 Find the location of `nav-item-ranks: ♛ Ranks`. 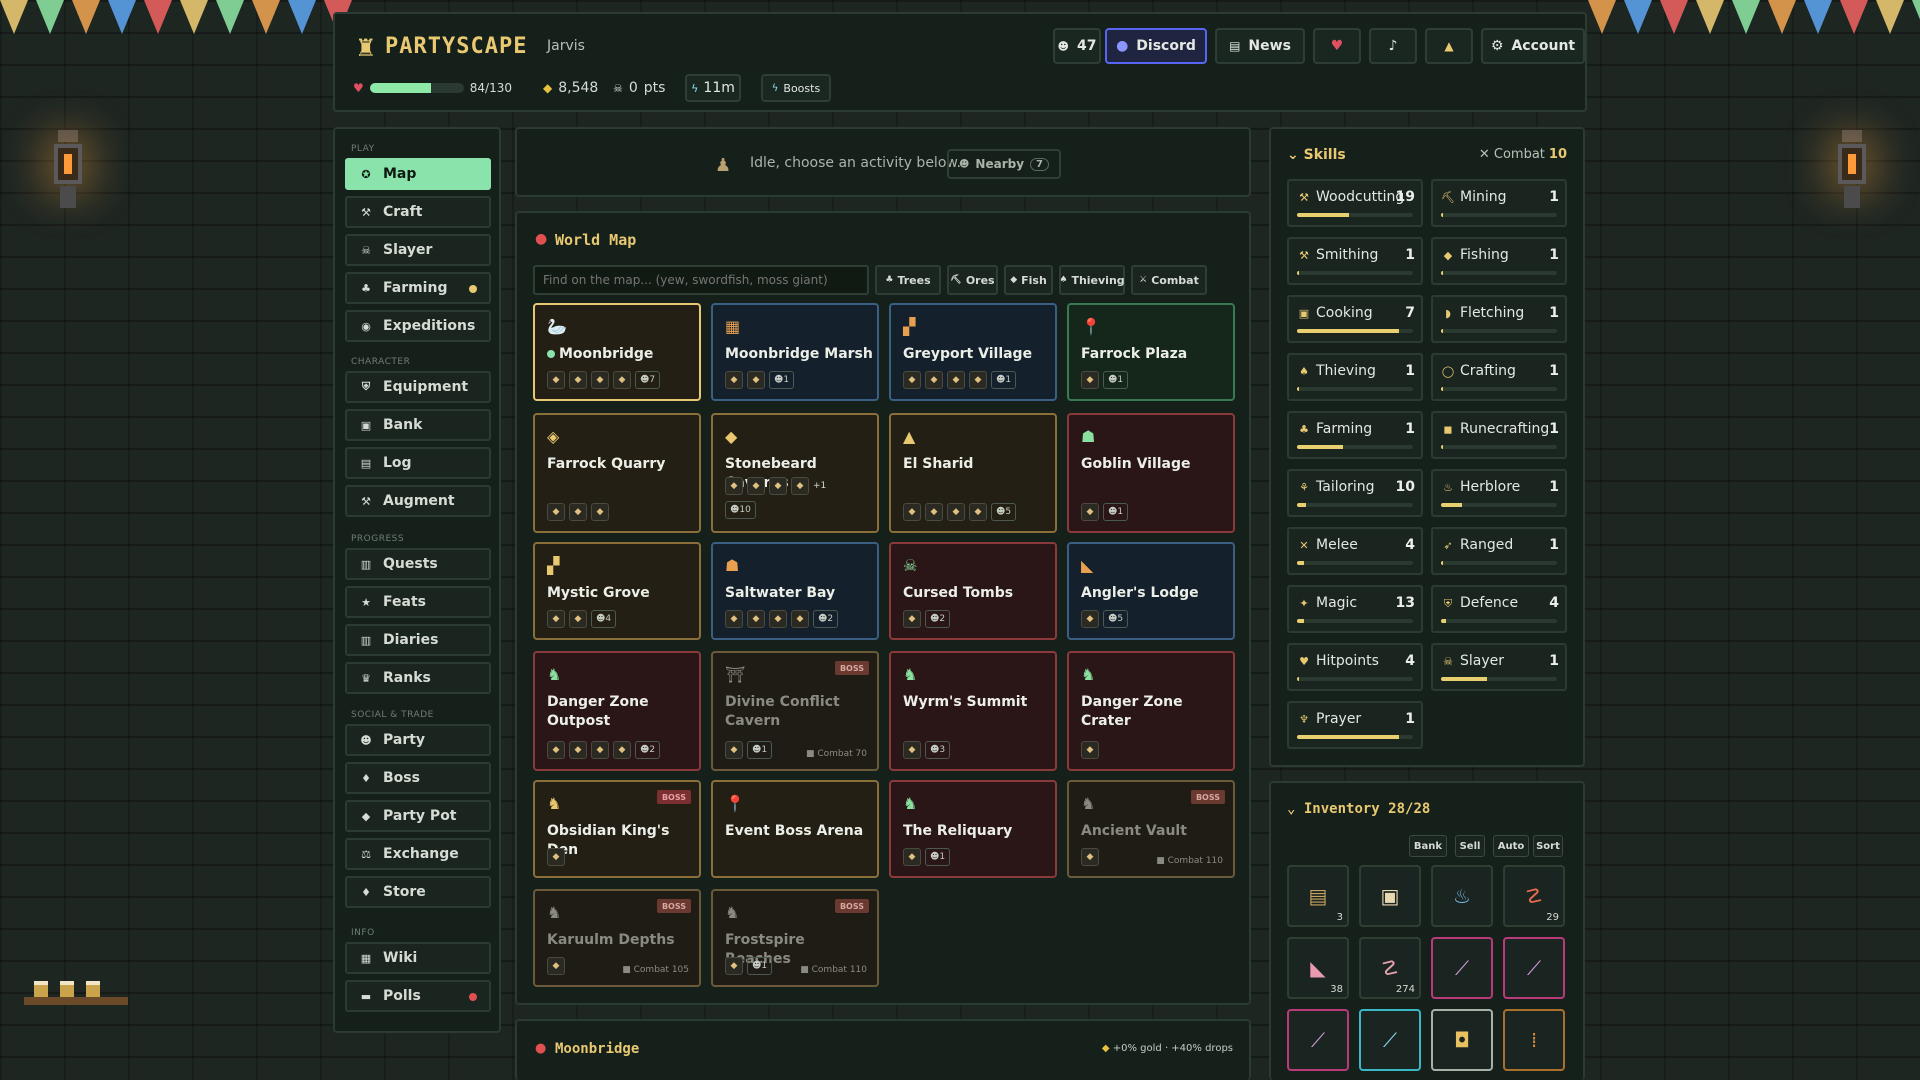

nav-item-ranks: ♛ Ranks is located at coordinates (418, 678).